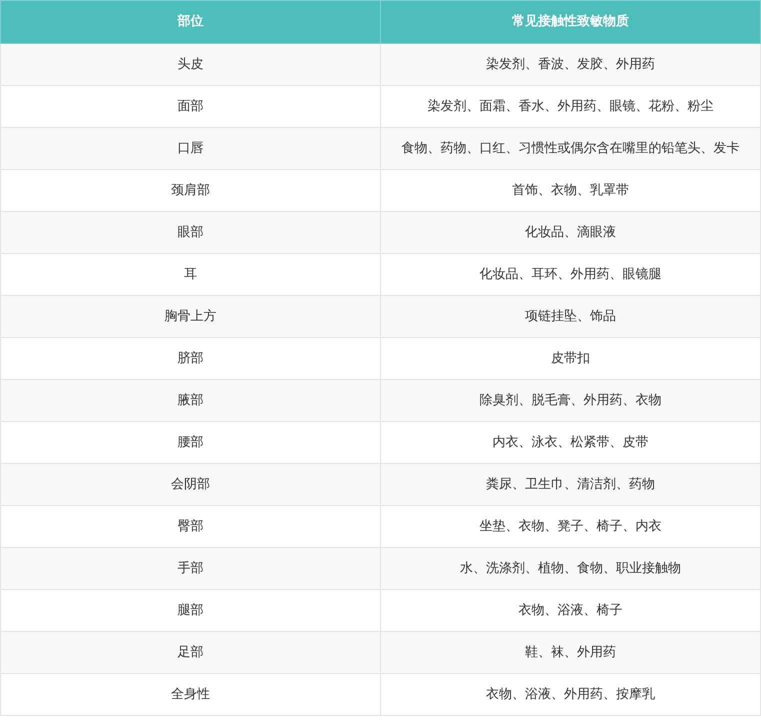 This screenshot has width=761, height=727. Describe the element at coordinates (190, 22) in the screenshot. I see `column-header: 部位` at that location.